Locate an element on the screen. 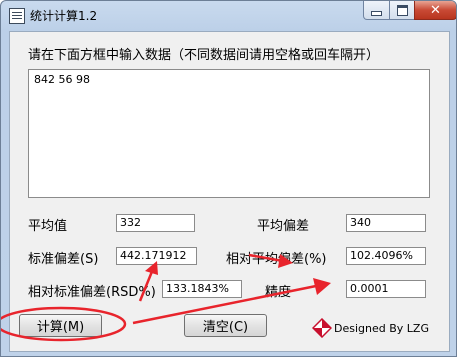 The height and width of the screenshot is (357, 457). calculate-button: 计算(M) is located at coordinates (60, 325).